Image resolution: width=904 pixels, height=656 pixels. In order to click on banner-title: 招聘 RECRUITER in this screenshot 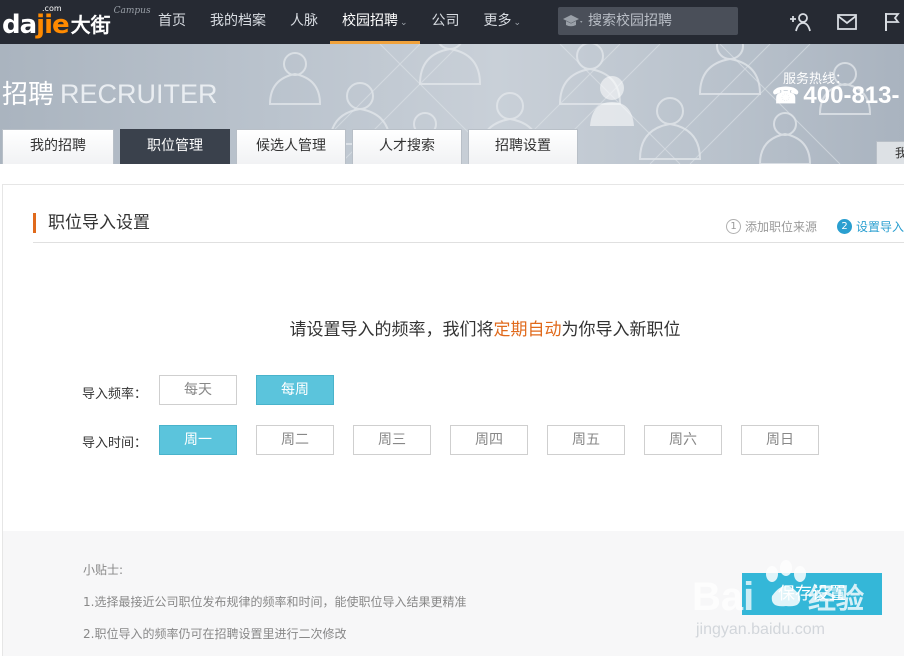, I will do `click(110, 94)`.